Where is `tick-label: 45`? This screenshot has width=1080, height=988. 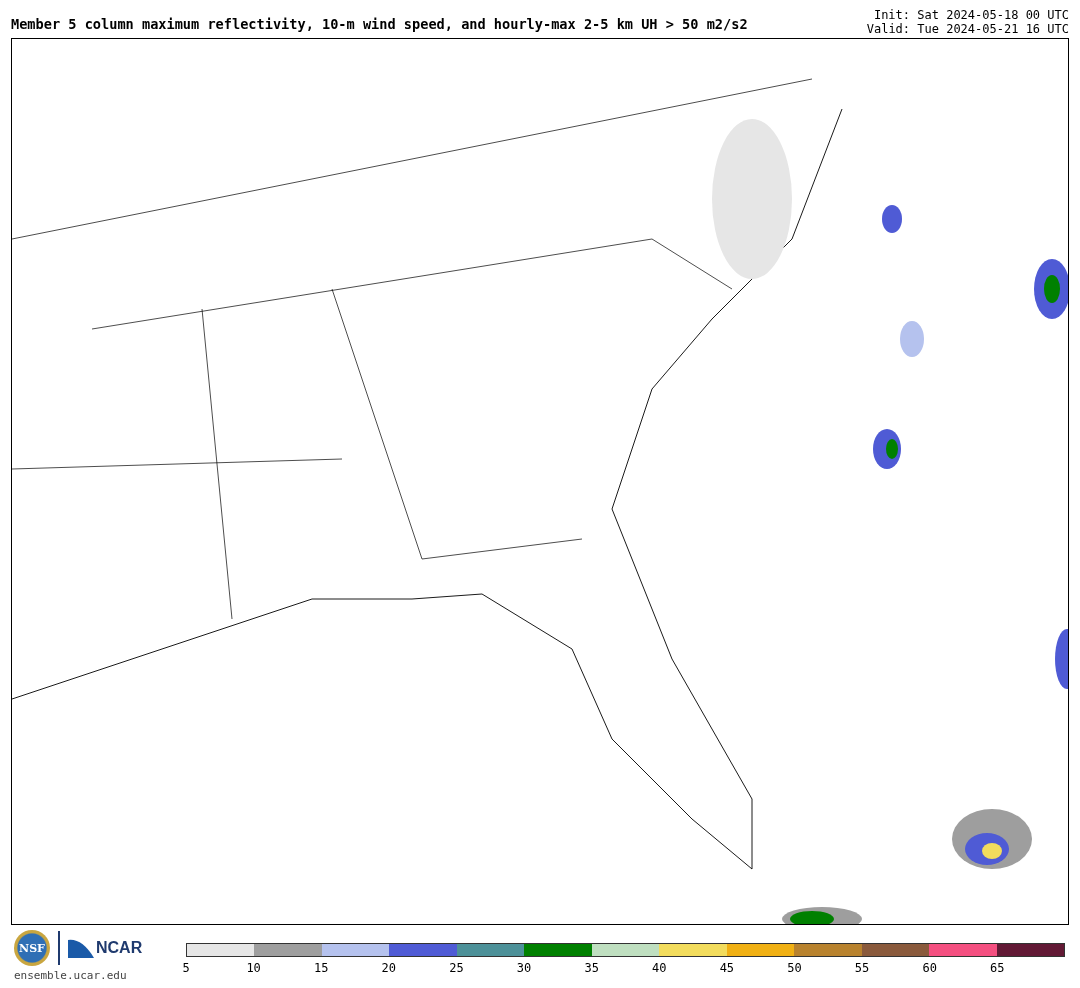
tick-label: 45 is located at coordinates (727, 968).